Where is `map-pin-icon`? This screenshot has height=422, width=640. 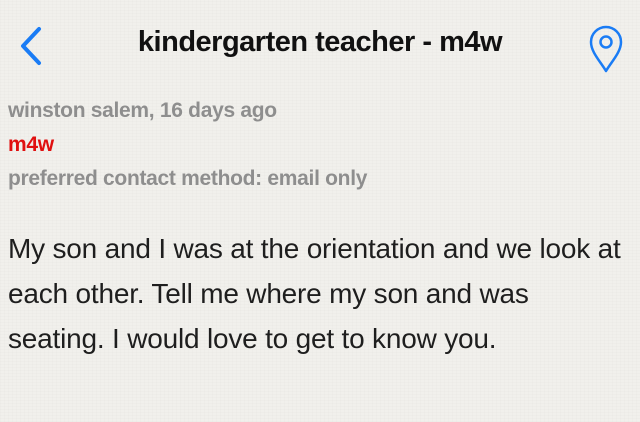 map-pin-icon is located at coordinates (606, 49).